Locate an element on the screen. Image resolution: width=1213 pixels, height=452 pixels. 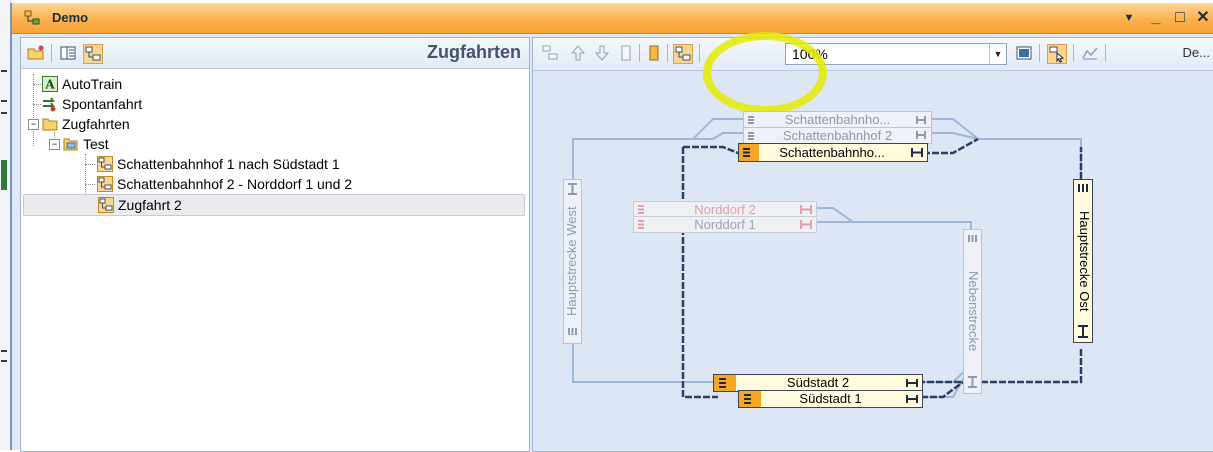
window-title: Demo is located at coordinates (70, 17).